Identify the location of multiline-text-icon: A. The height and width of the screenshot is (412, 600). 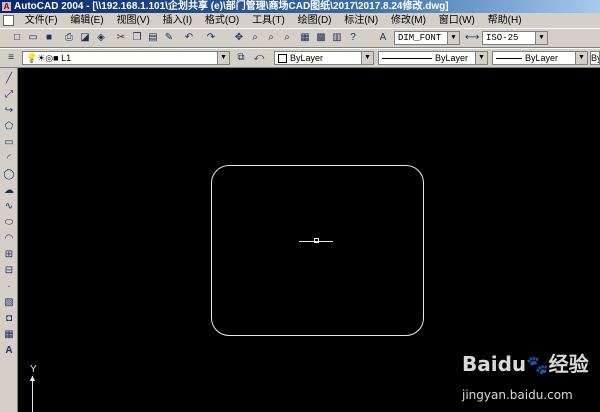
(9, 351).